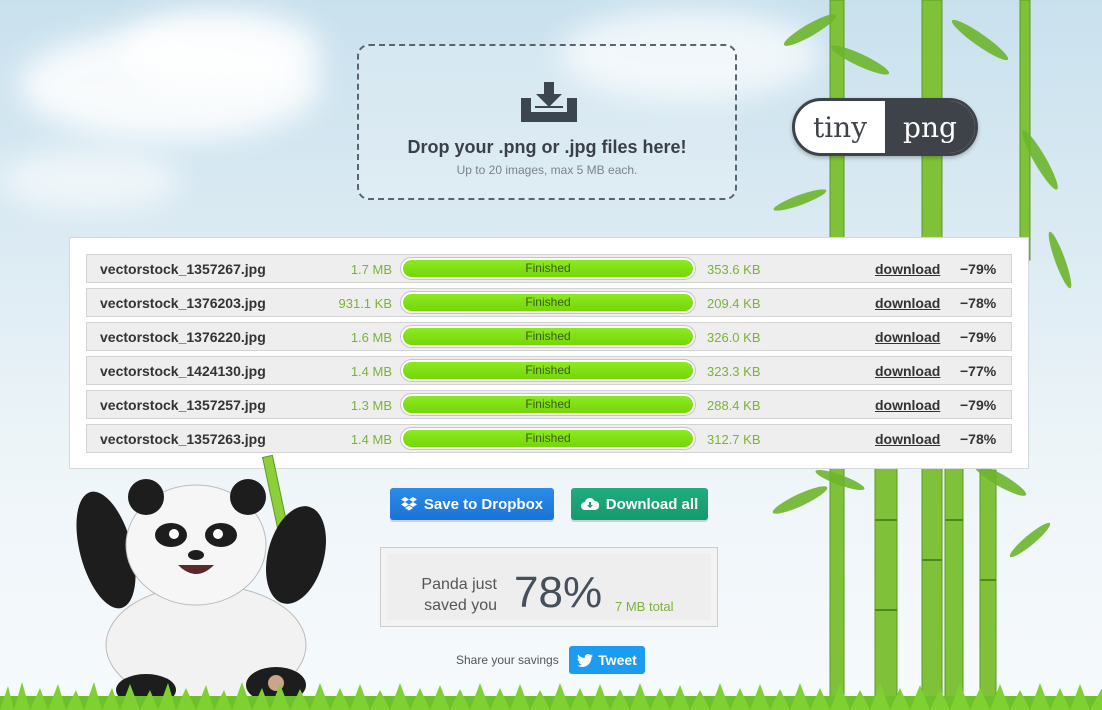 Image resolution: width=1102 pixels, height=710 pixels. Describe the element at coordinates (551, 696) in the screenshot. I see `grass-illustration` at that location.